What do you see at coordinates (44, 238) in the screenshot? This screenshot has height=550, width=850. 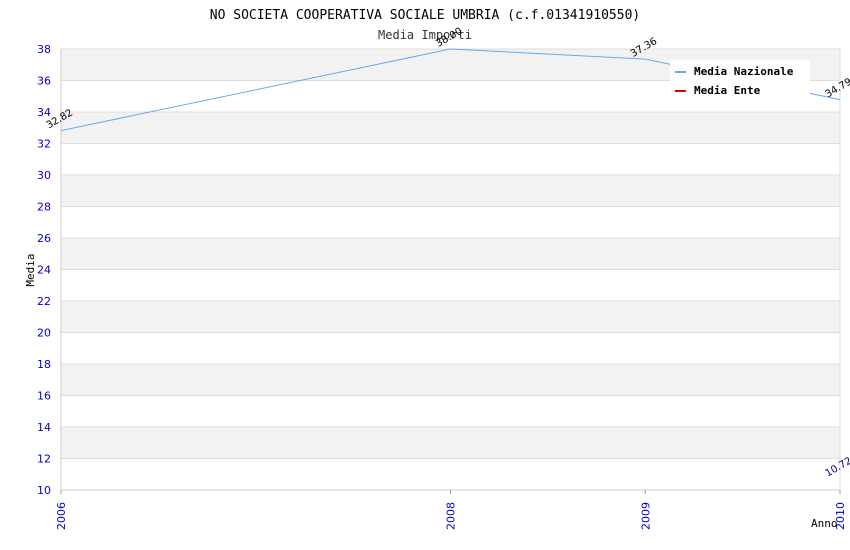 I see `y-tick-label: 26` at bounding box center [44, 238].